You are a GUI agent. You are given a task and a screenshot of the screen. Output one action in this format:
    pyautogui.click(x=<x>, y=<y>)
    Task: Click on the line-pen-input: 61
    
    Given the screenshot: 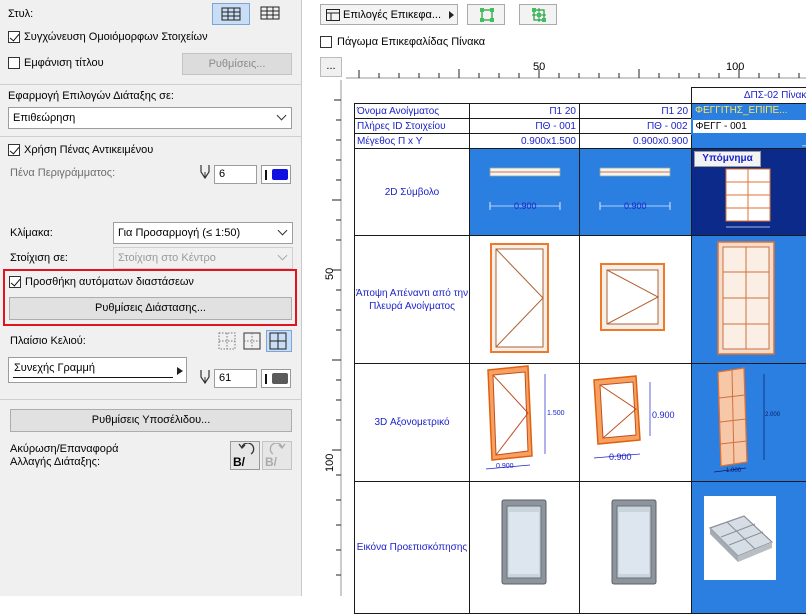 What is the action you would take?
    pyautogui.click(x=235, y=378)
    